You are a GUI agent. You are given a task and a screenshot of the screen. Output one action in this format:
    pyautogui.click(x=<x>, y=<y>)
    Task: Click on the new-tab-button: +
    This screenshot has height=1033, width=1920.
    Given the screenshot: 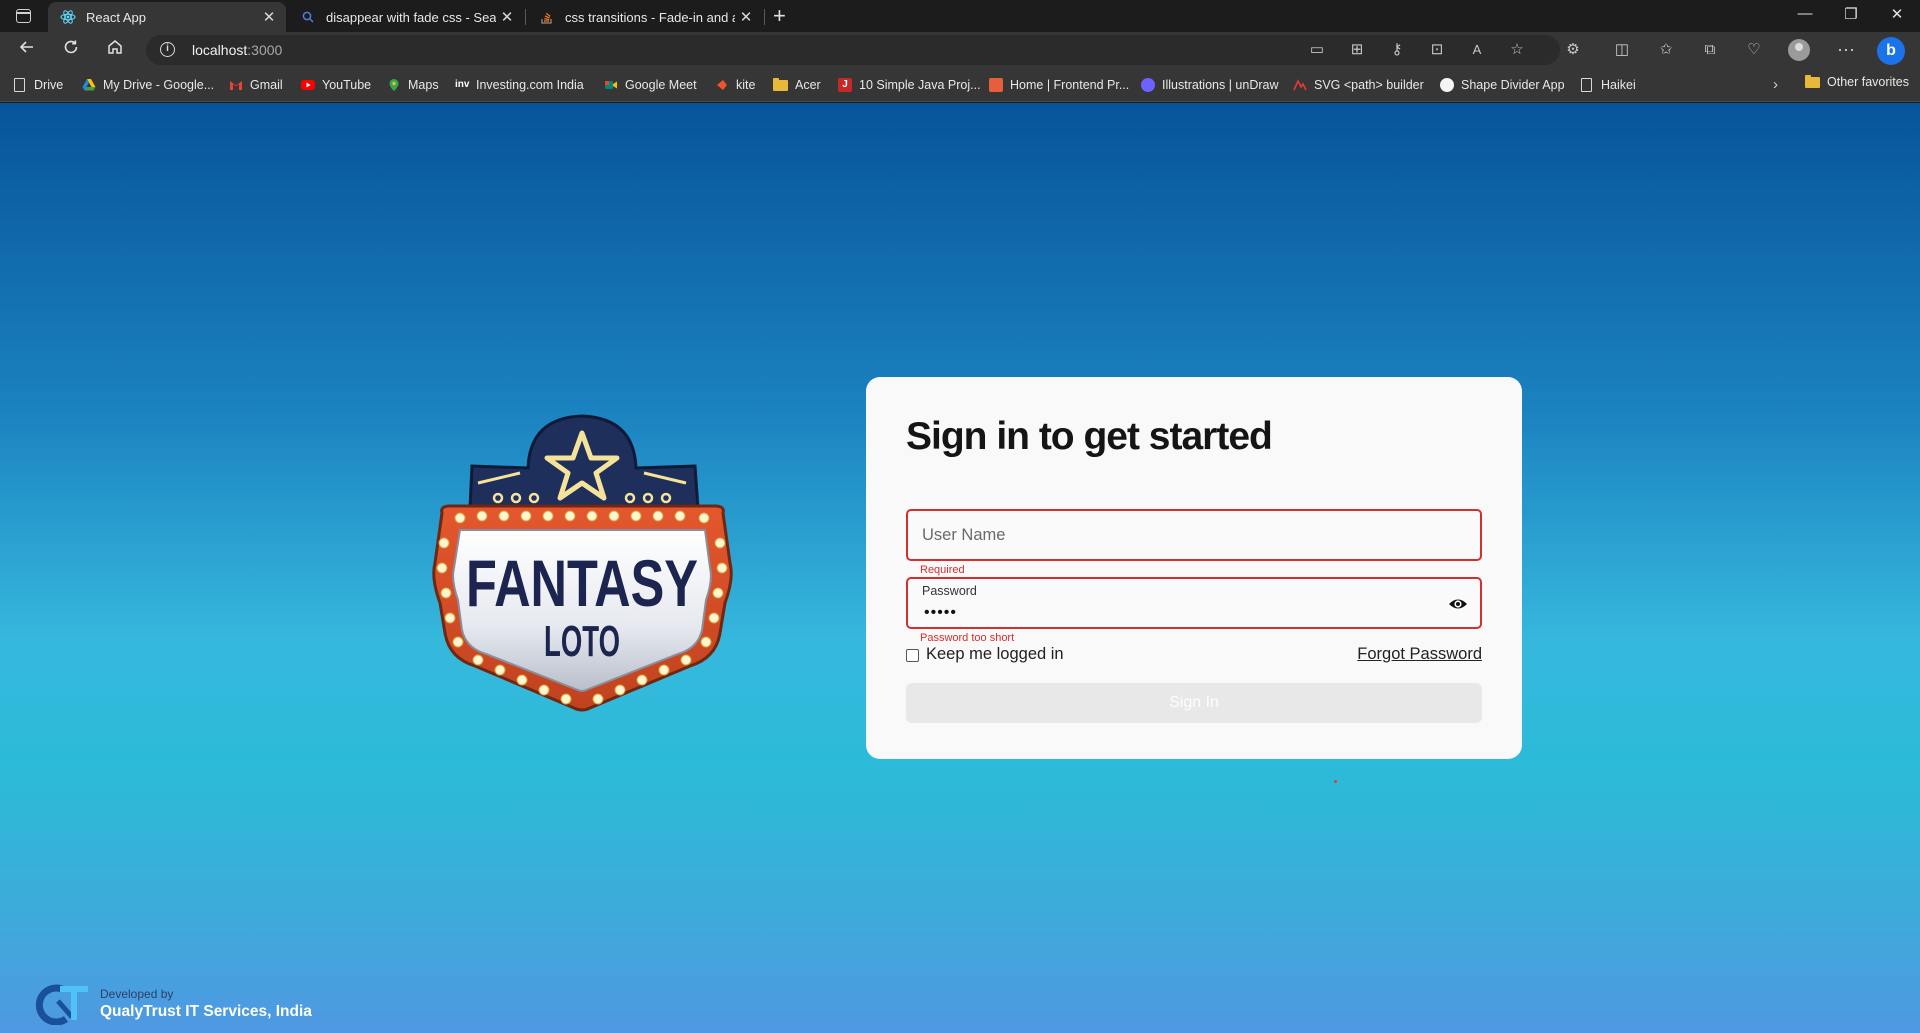 What is the action you would take?
    pyautogui.click(x=779, y=16)
    